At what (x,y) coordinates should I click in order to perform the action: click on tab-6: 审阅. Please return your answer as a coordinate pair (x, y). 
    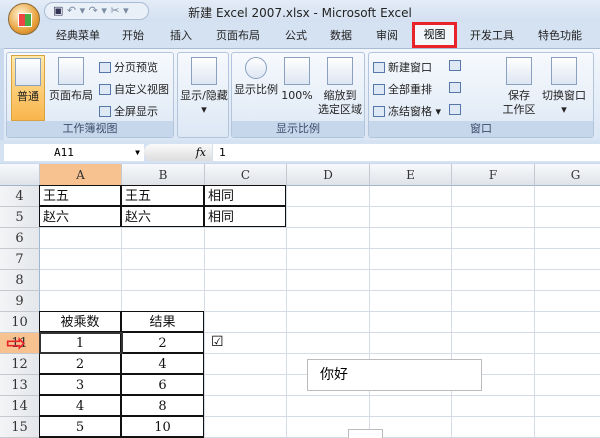
    Looking at the image, I should click on (387, 35).